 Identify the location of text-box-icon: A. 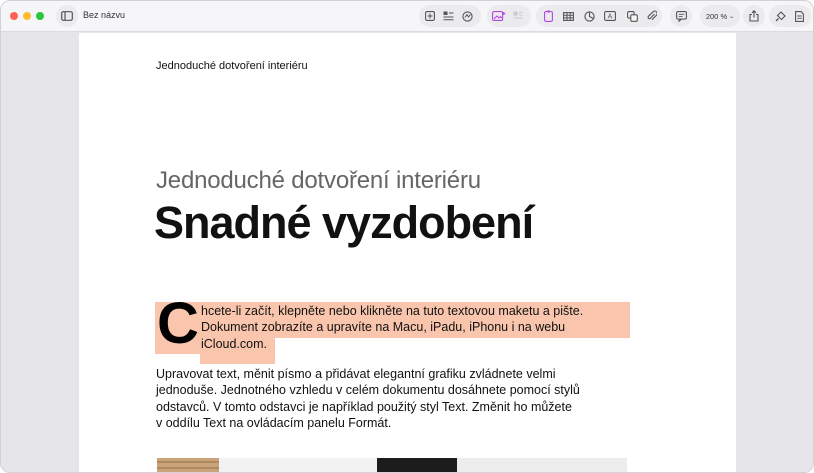
(610, 16).